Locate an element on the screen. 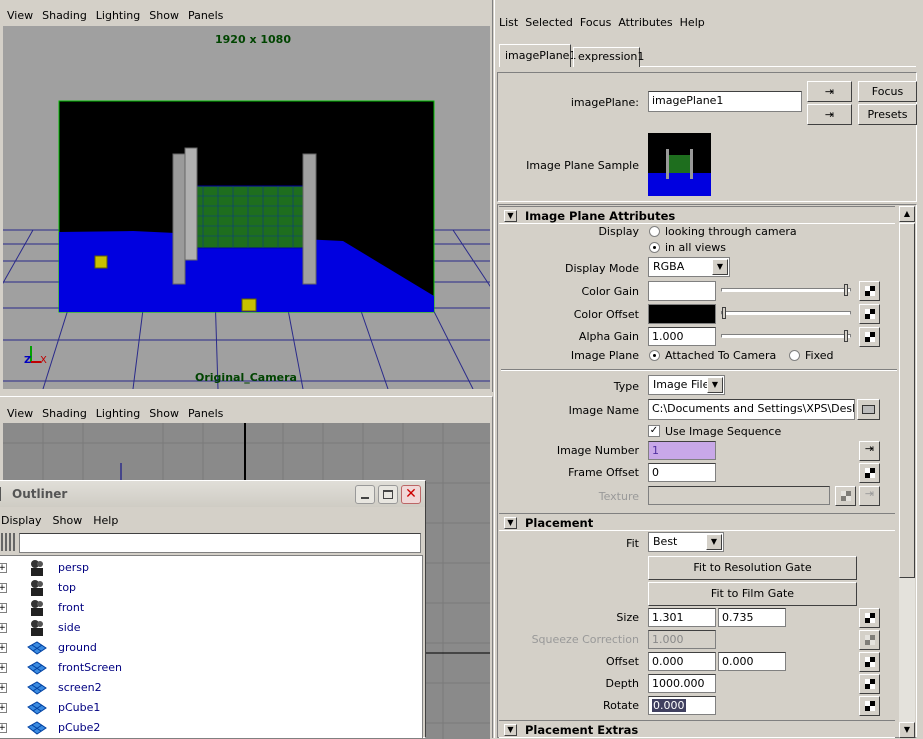 This screenshot has width=923, height=739. attached-to-camera-radio is located at coordinates (654, 355).